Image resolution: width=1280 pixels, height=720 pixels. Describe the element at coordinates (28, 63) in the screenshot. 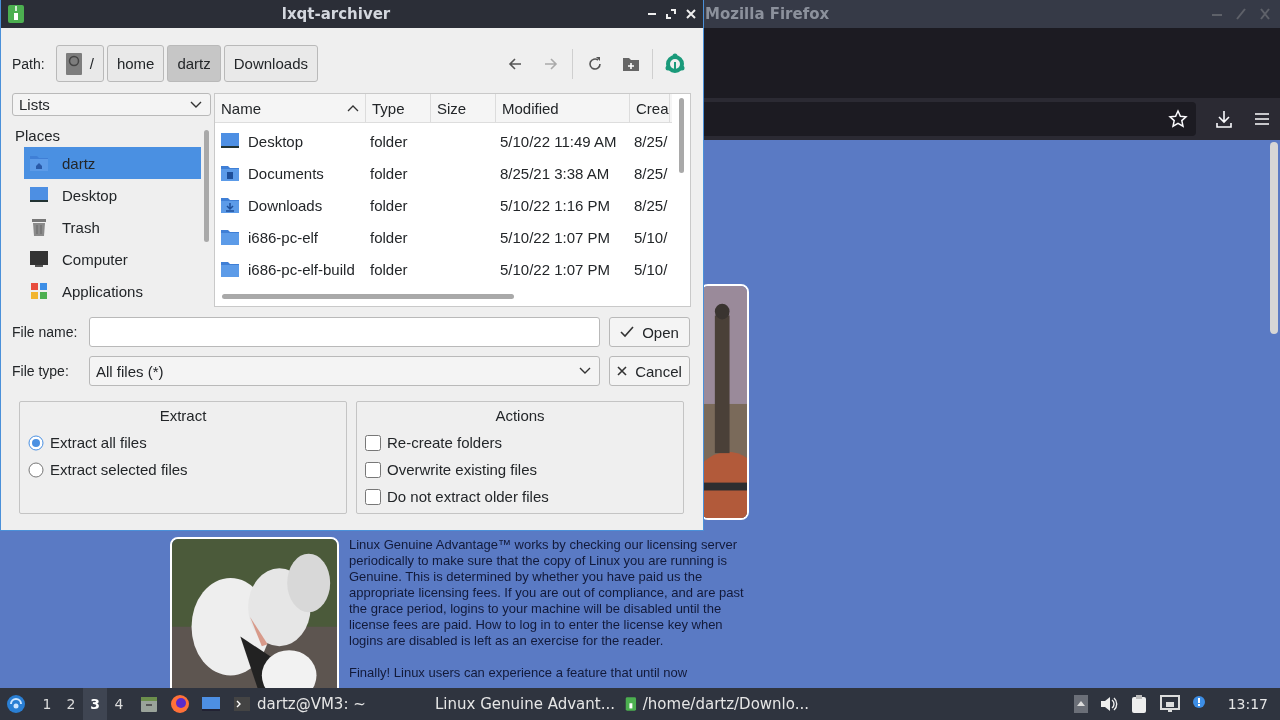

I see `path-label: Path:` at that location.